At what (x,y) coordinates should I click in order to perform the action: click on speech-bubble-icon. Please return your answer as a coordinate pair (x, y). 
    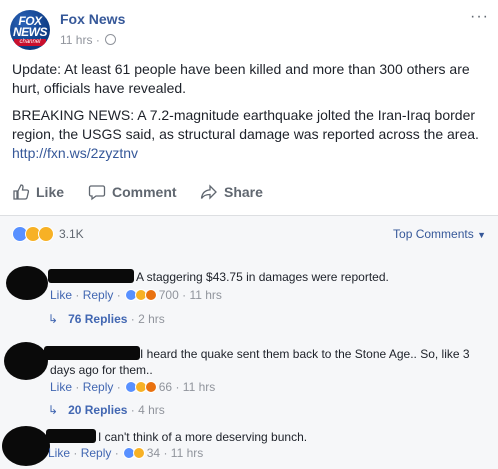
    Looking at the image, I should click on (97, 193).